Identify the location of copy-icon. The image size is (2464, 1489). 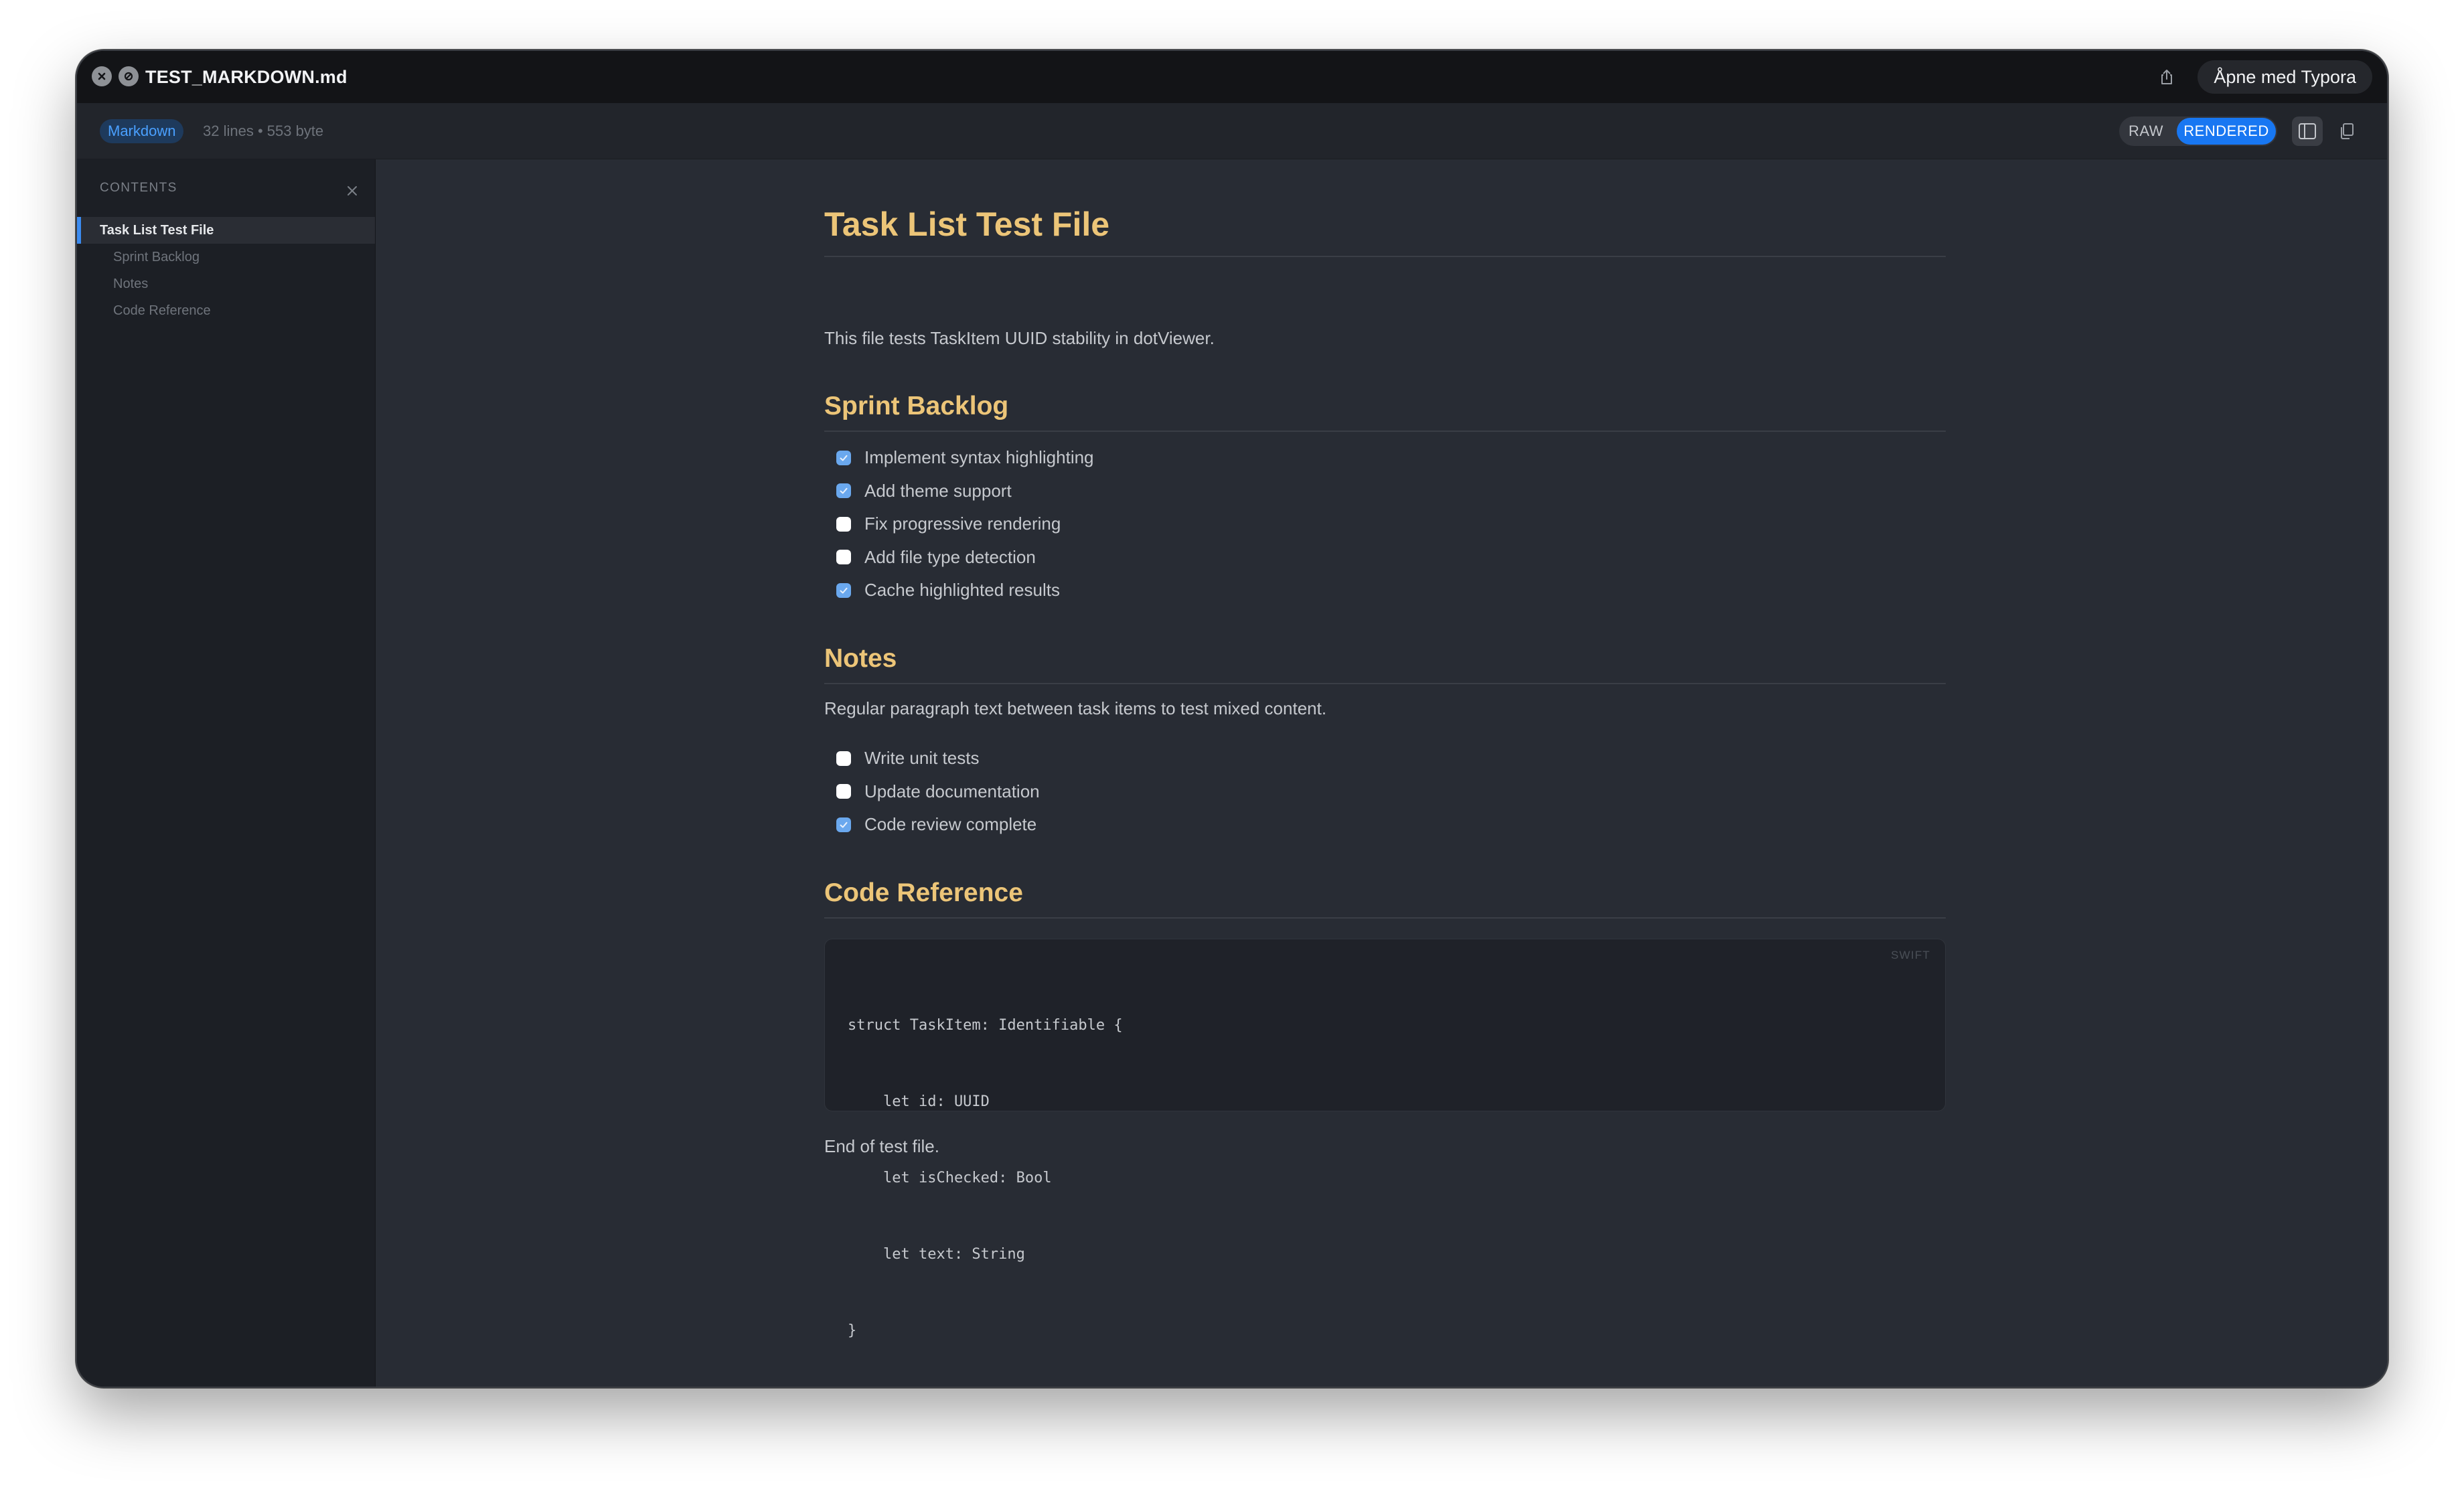
(2347, 131).